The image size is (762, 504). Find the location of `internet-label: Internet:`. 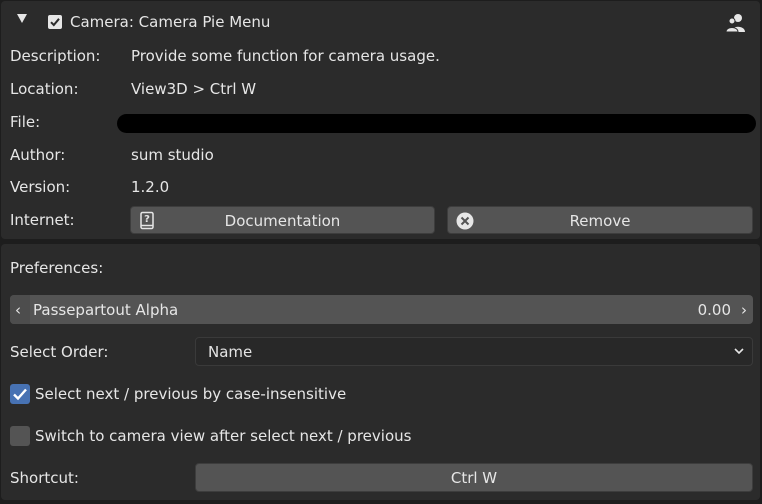

internet-label: Internet: is located at coordinates (42, 220).